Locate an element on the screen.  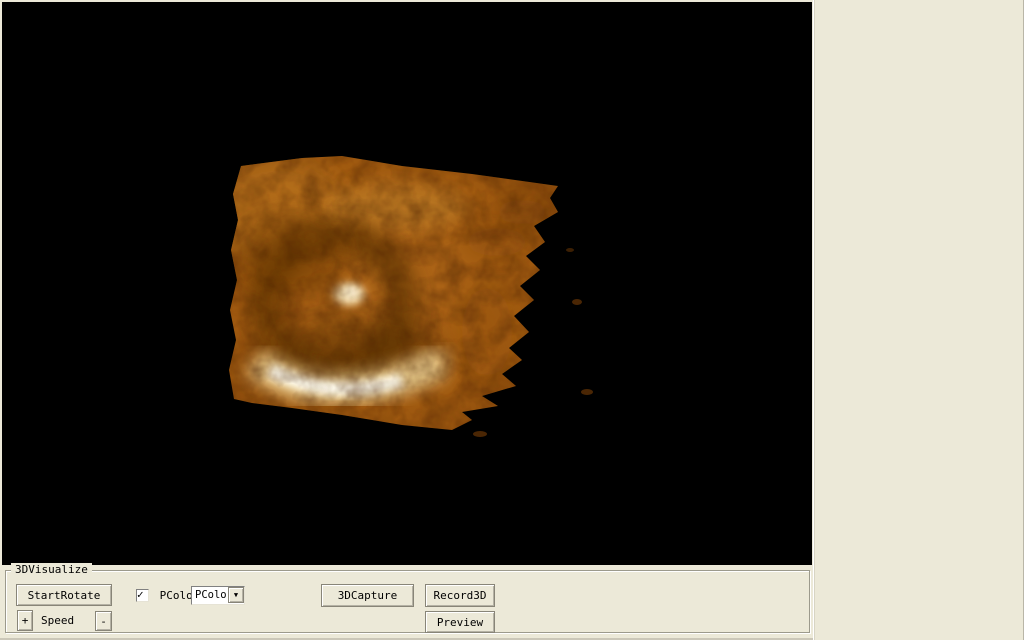
checkmark-icon: ✓ is located at coordinates (140, 594).